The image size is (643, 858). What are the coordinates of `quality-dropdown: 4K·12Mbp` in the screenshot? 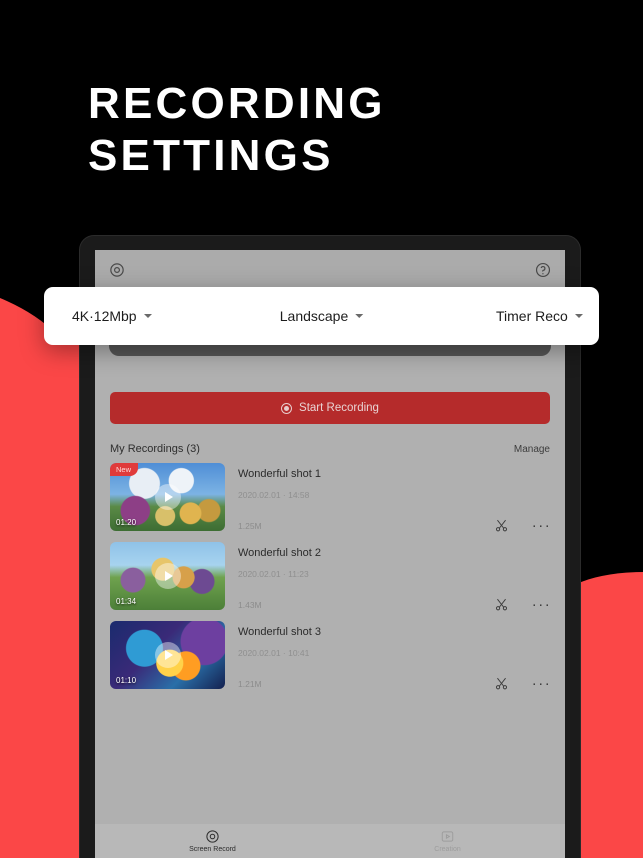 It's located at (112, 316).